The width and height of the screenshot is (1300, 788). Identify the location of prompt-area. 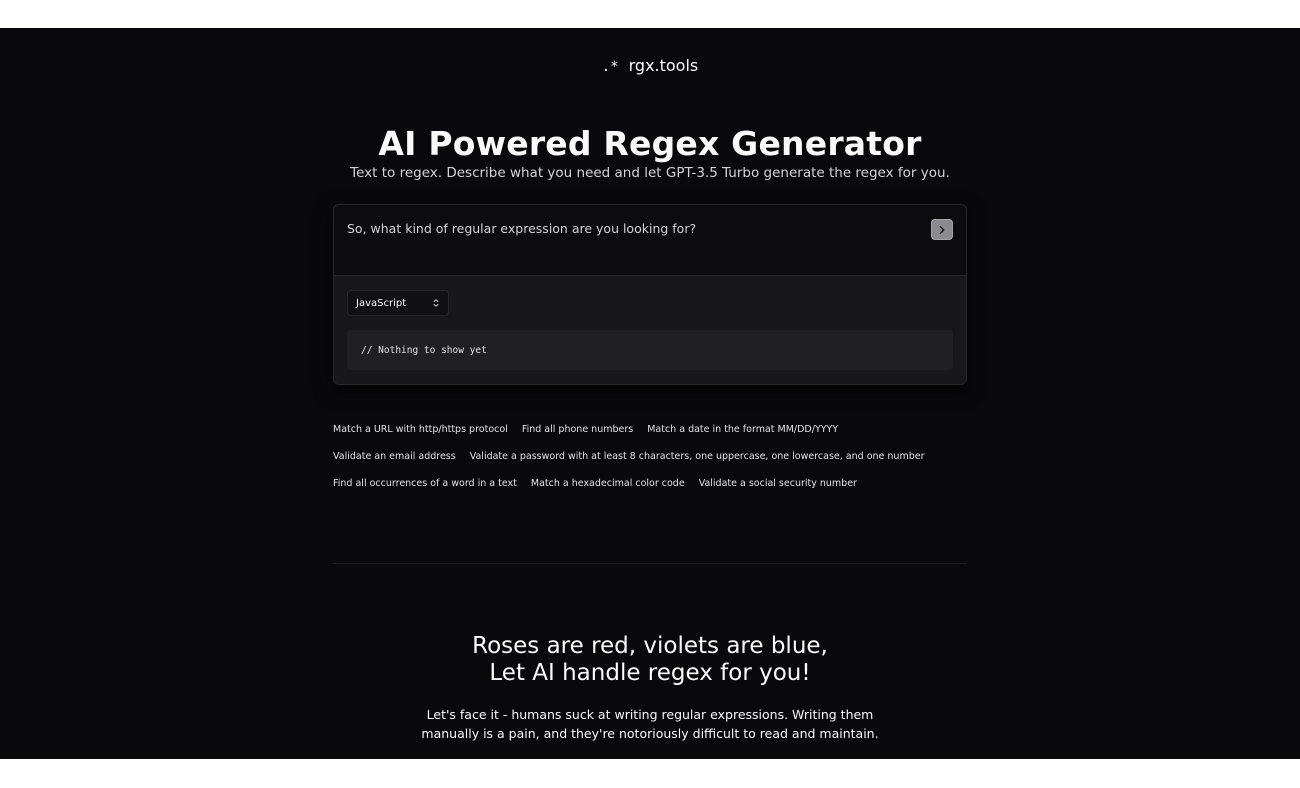
(650, 240).